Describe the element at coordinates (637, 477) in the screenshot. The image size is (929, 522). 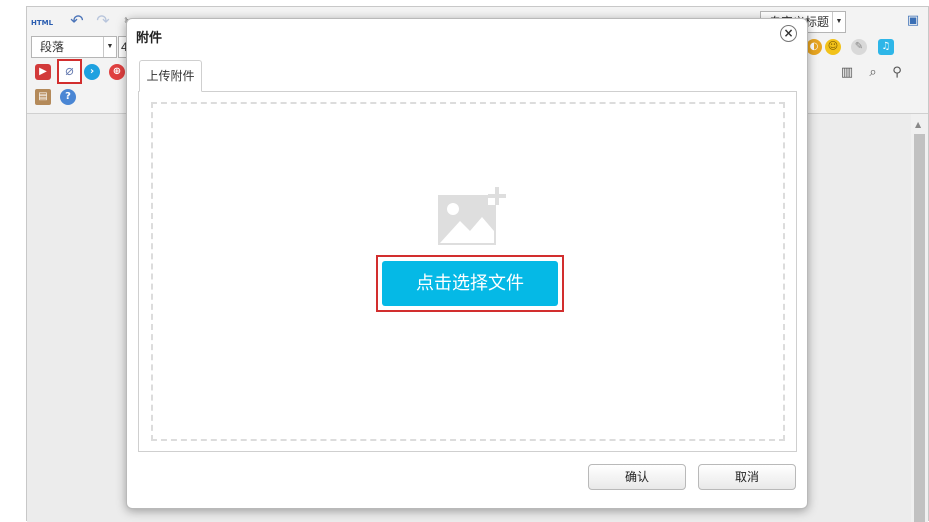
I see `confirm-button: 确认` at that location.